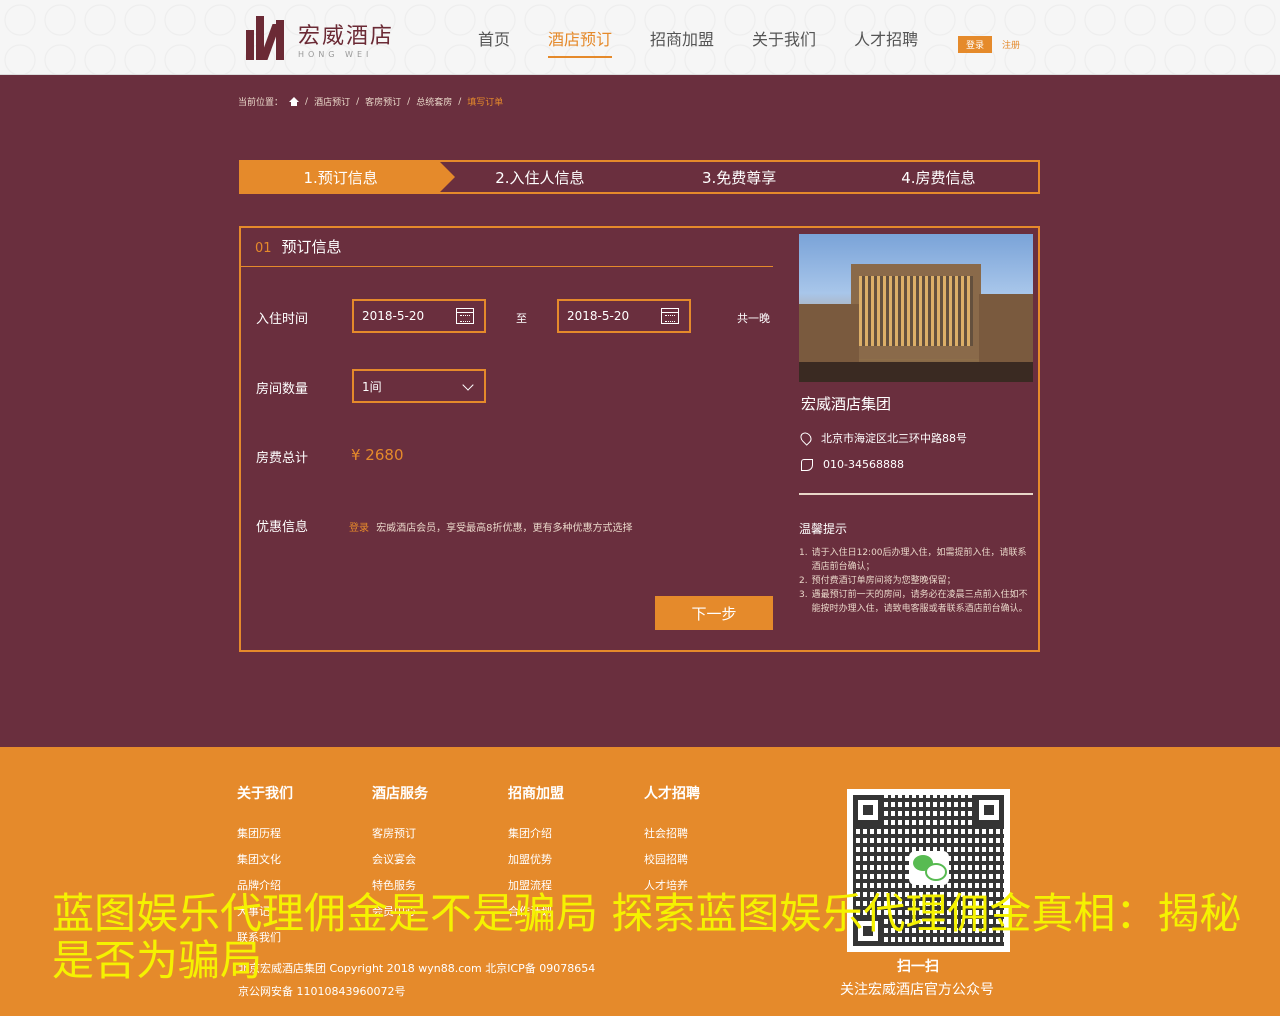 This screenshot has width=1280, height=1016. What do you see at coordinates (494, 42) in the screenshot?
I see `nav-home: 首页` at bounding box center [494, 42].